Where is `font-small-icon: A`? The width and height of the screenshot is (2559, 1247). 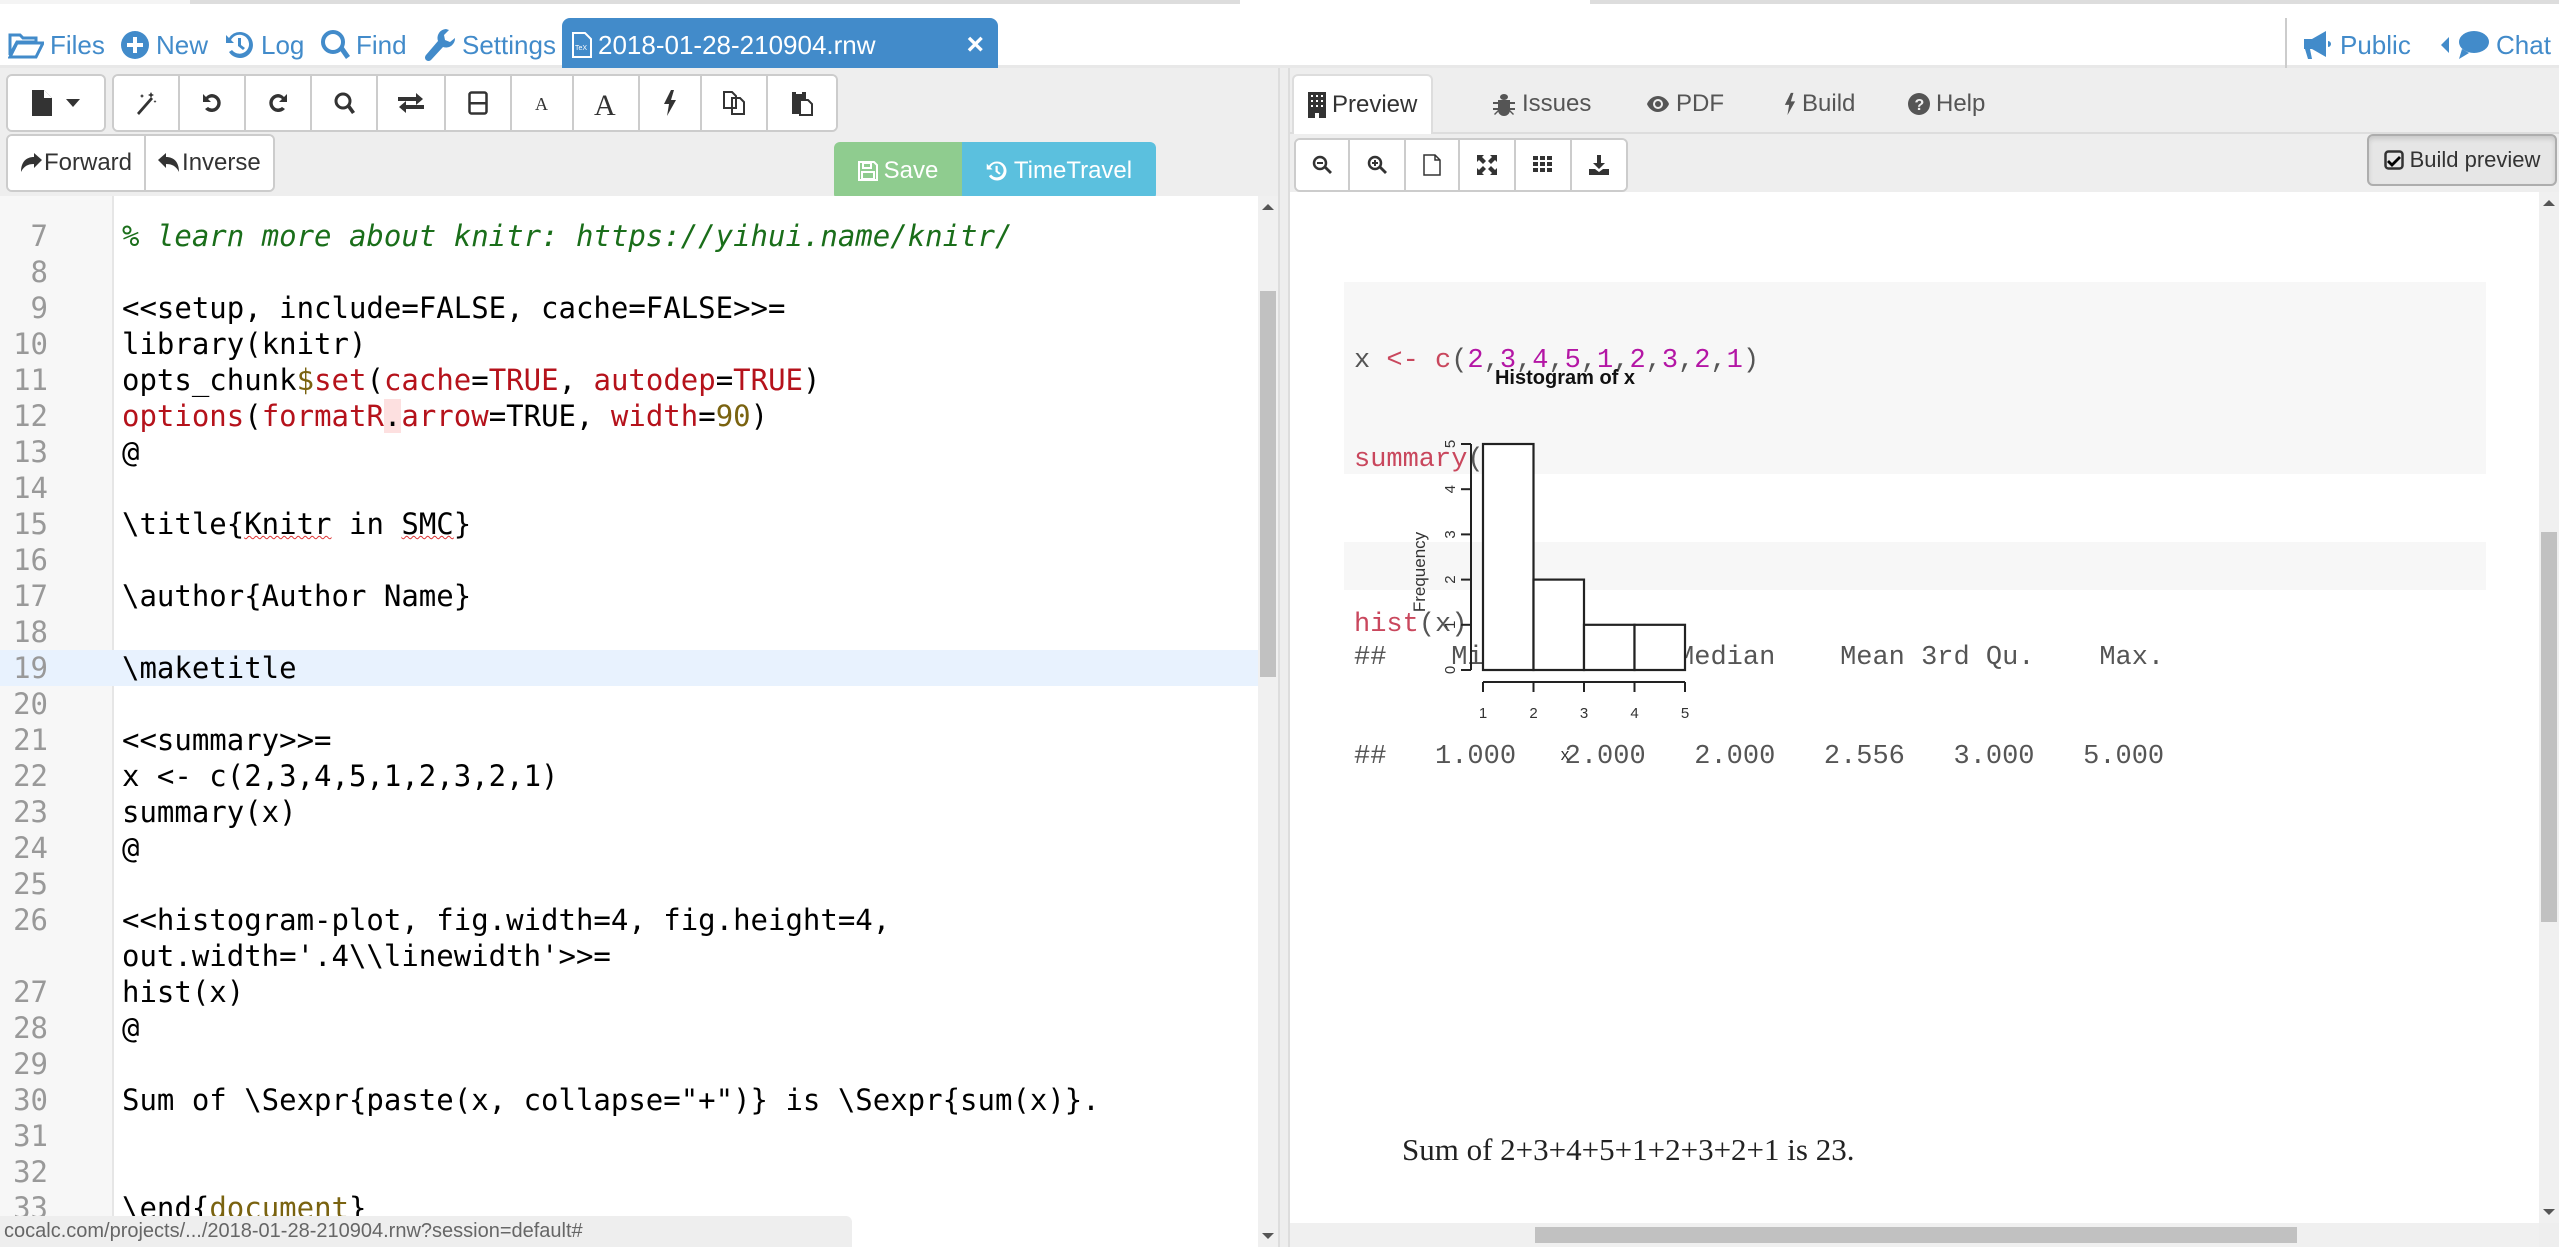 font-small-icon: A is located at coordinates (541, 103).